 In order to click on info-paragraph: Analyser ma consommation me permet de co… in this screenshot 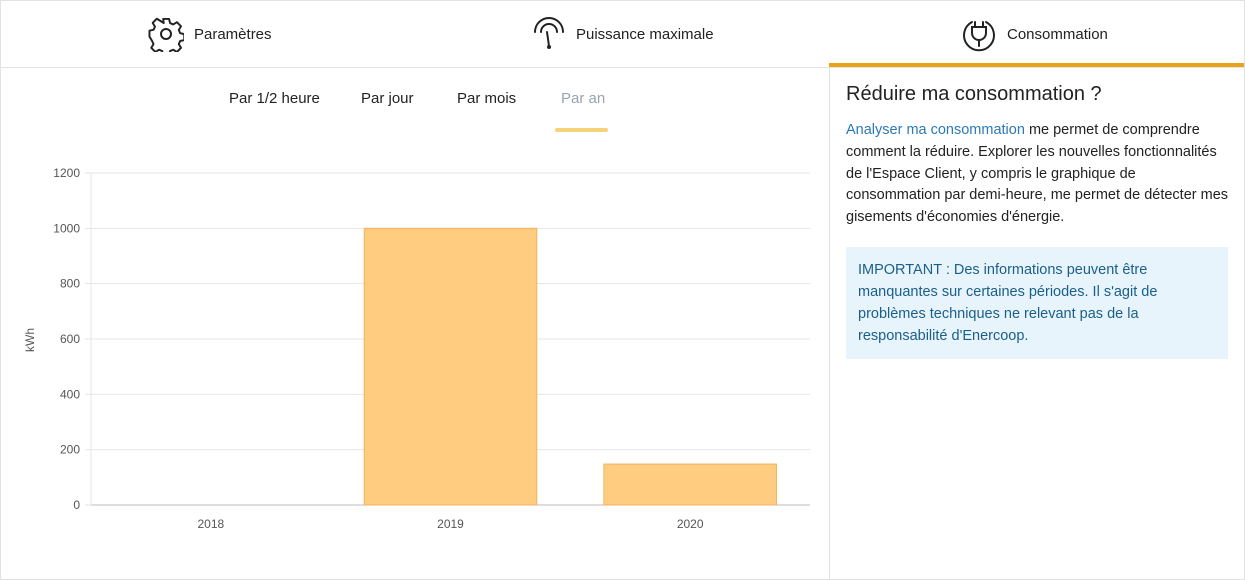, I will do `click(1037, 174)`.